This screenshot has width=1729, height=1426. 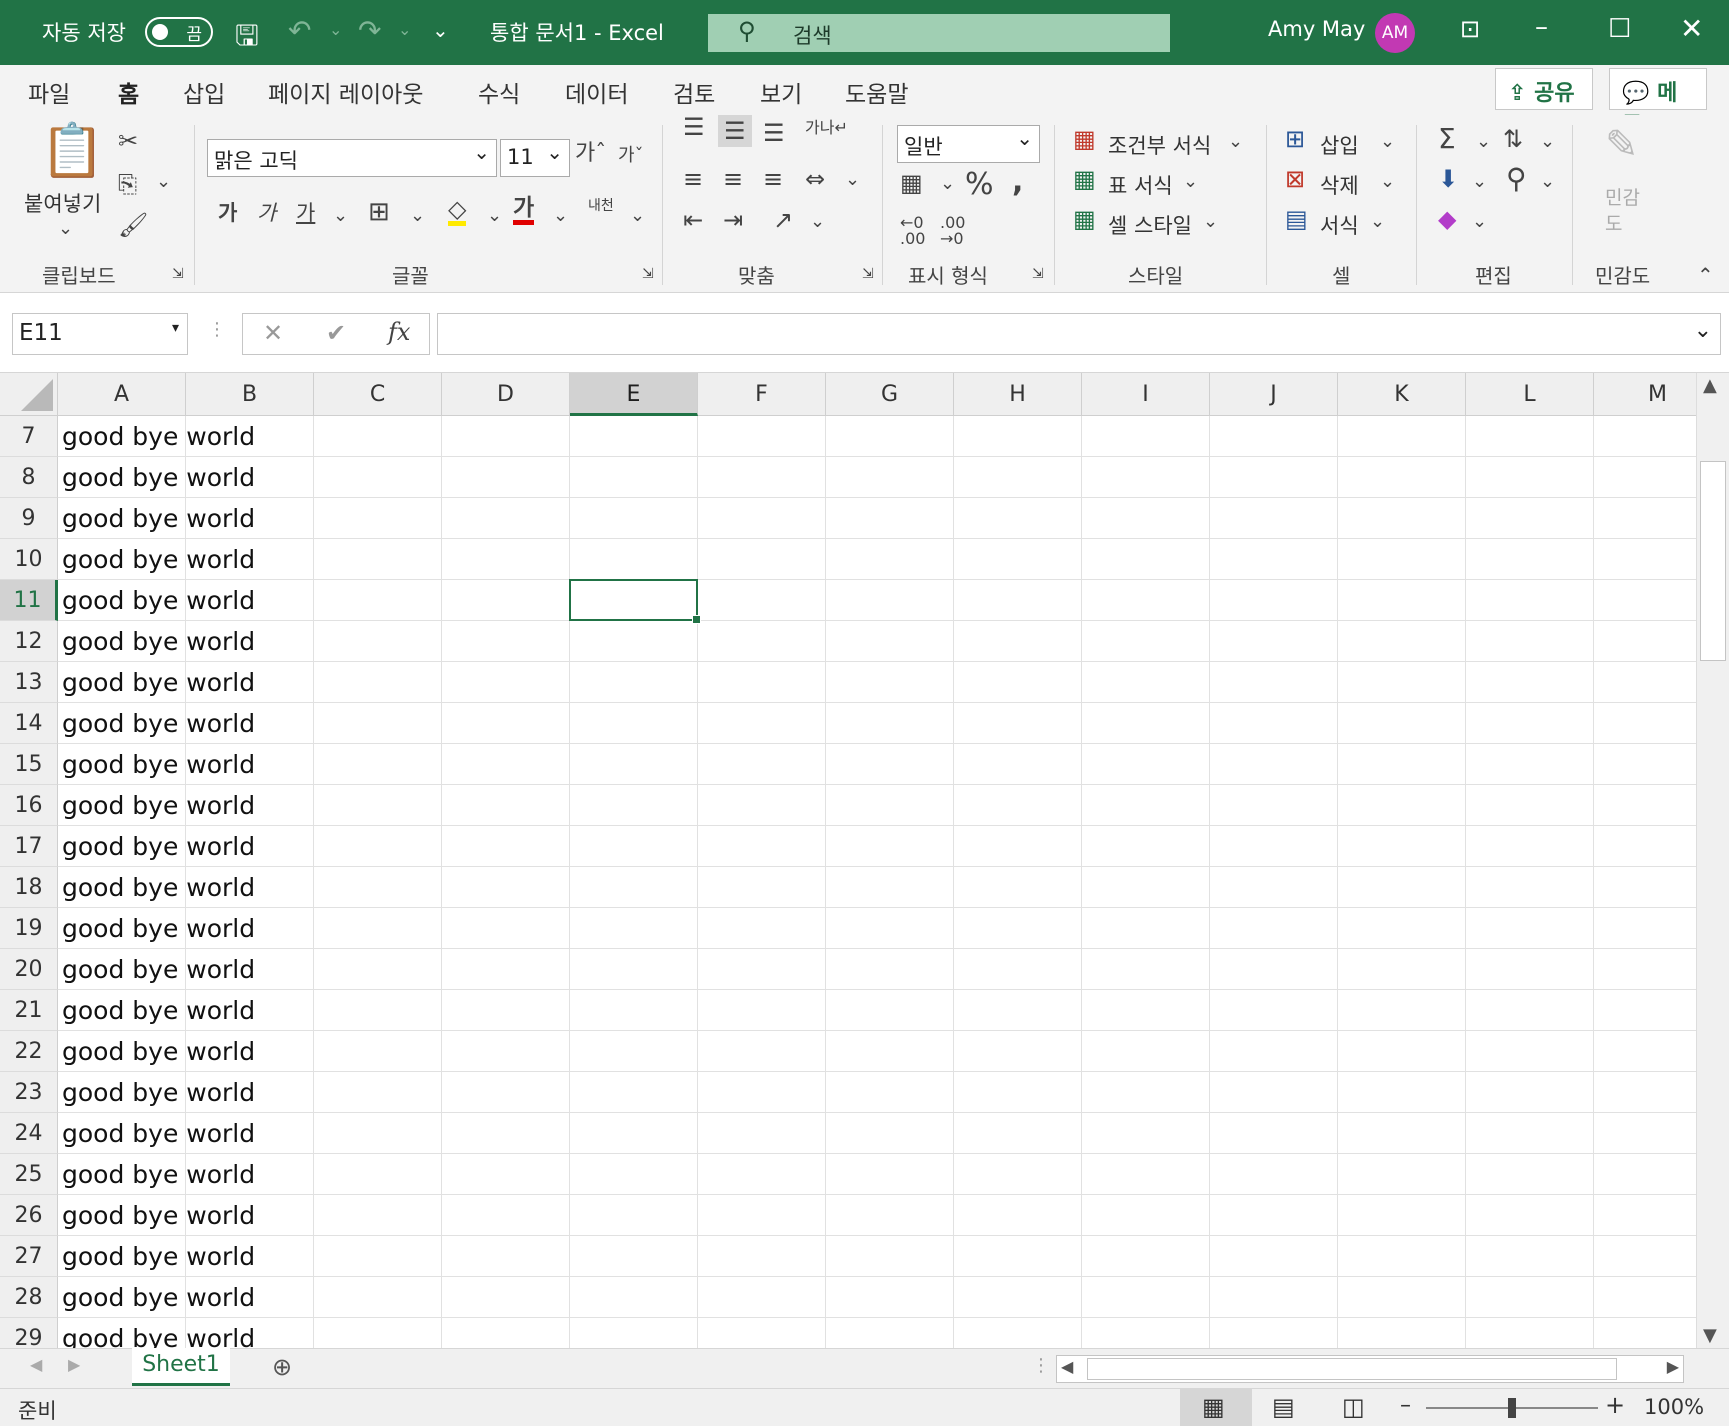 What do you see at coordinates (762, 1133) in the screenshot?
I see `cell-f24` at bounding box center [762, 1133].